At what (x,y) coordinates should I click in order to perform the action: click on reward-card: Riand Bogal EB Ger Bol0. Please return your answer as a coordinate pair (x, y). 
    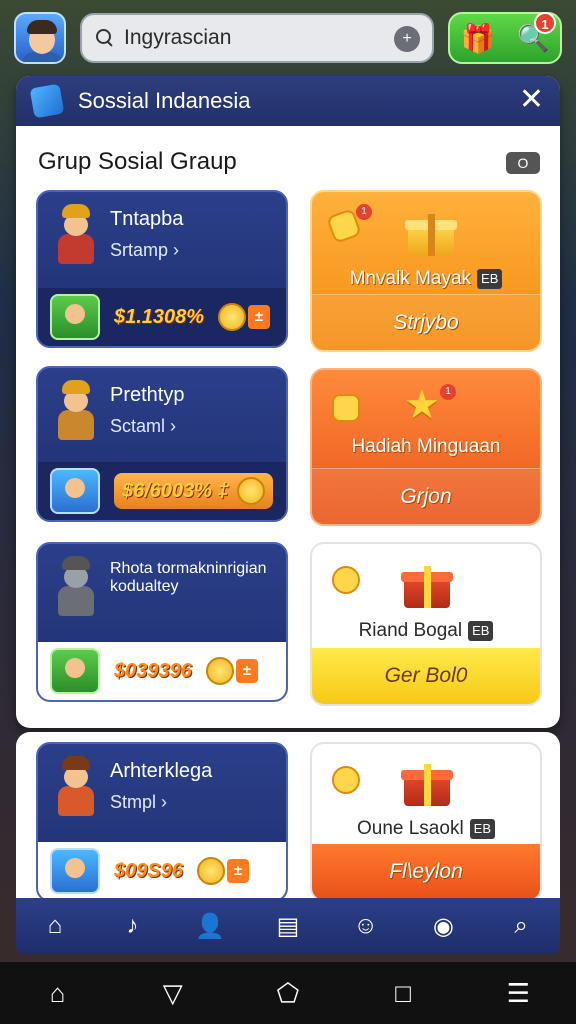
    Looking at the image, I should click on (426, 624).